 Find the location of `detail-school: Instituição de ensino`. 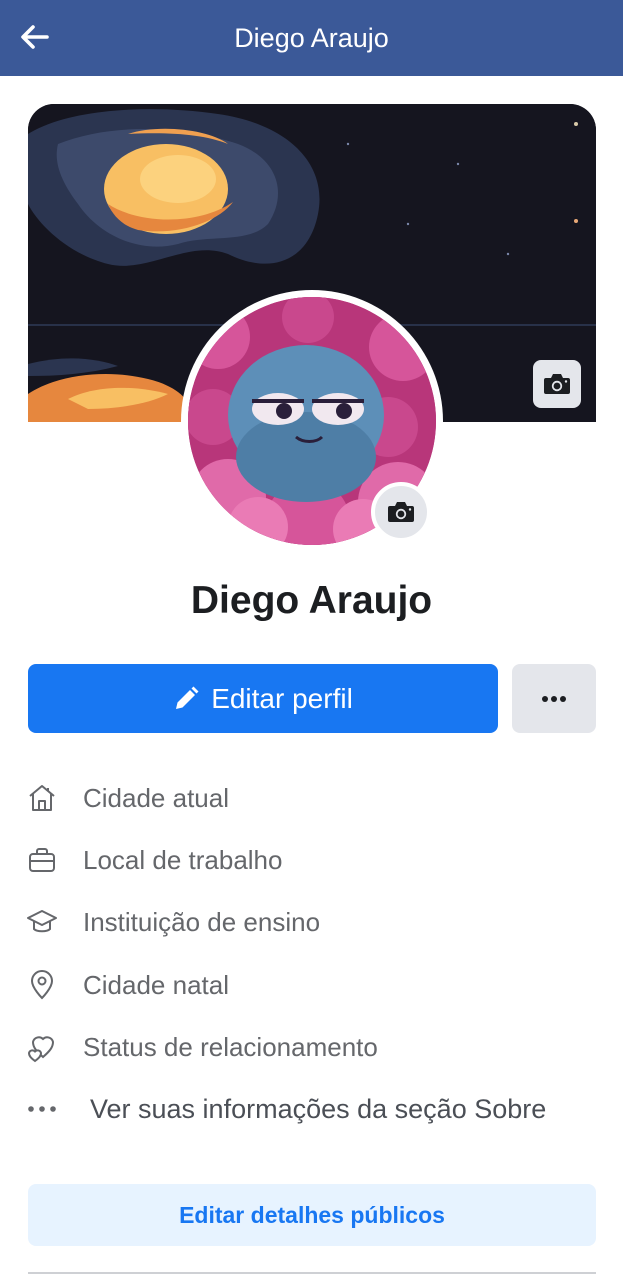

detail-school: Instituição de ensino is located at coordinates (314, 922).